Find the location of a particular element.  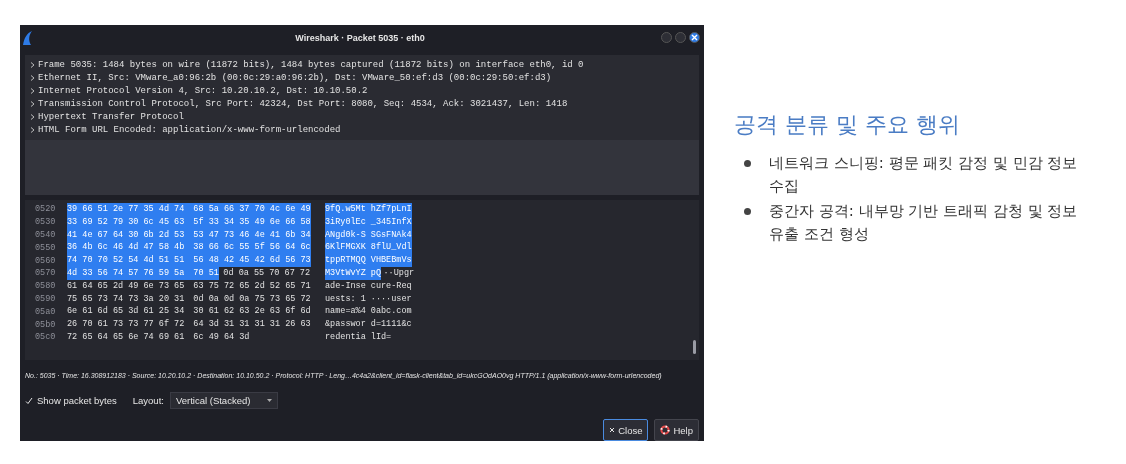

tree-item: HTML Form URL Encoded: application/x-www-form-urlencoded is located at coordinates (189, 129).